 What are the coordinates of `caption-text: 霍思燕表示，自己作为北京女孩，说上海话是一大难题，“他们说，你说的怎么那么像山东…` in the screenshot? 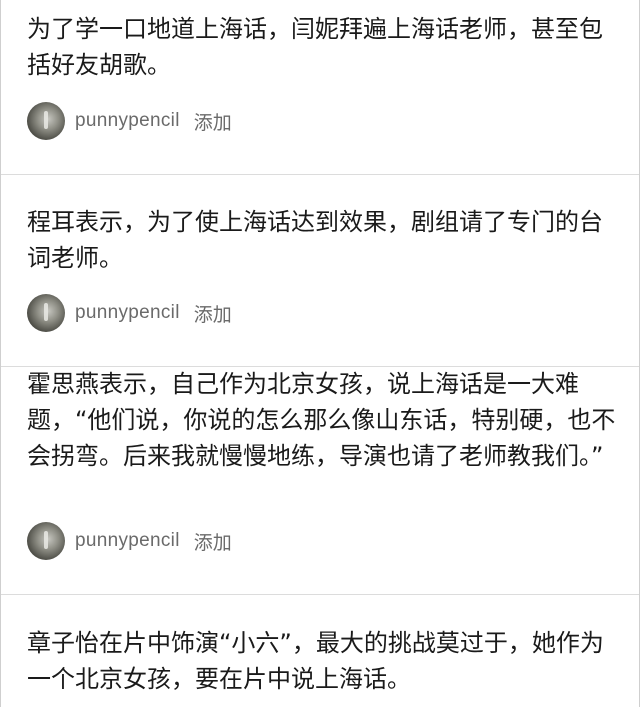 It's located at (321, 420).